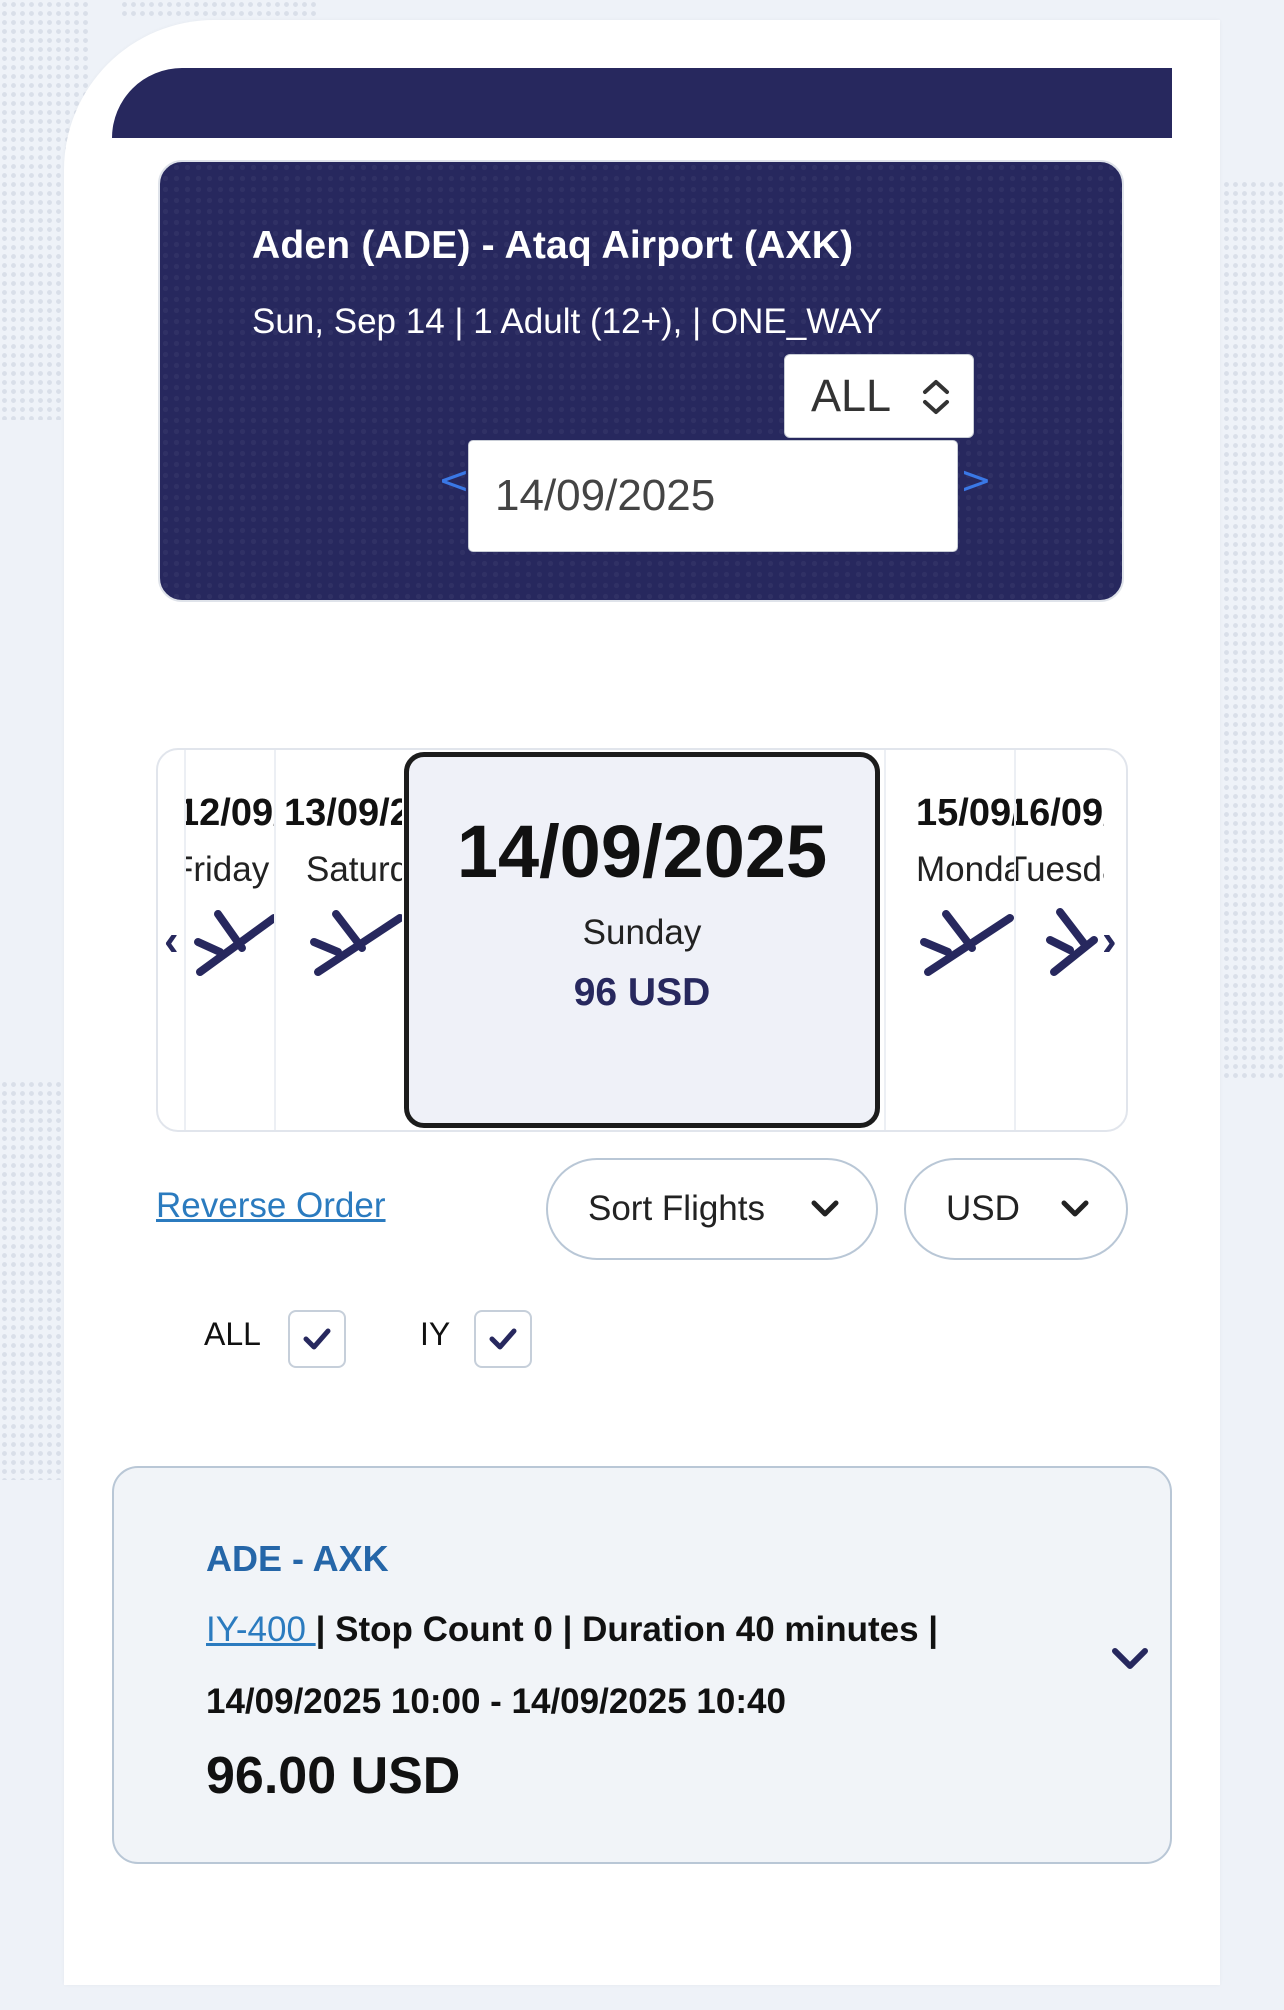 This screenshot has height=2010, width=1284. What do you see at coordinates (1060, 869) in the screenshot?
I see `day-weekday: Tuesday` at bounding box center [1060, 869].